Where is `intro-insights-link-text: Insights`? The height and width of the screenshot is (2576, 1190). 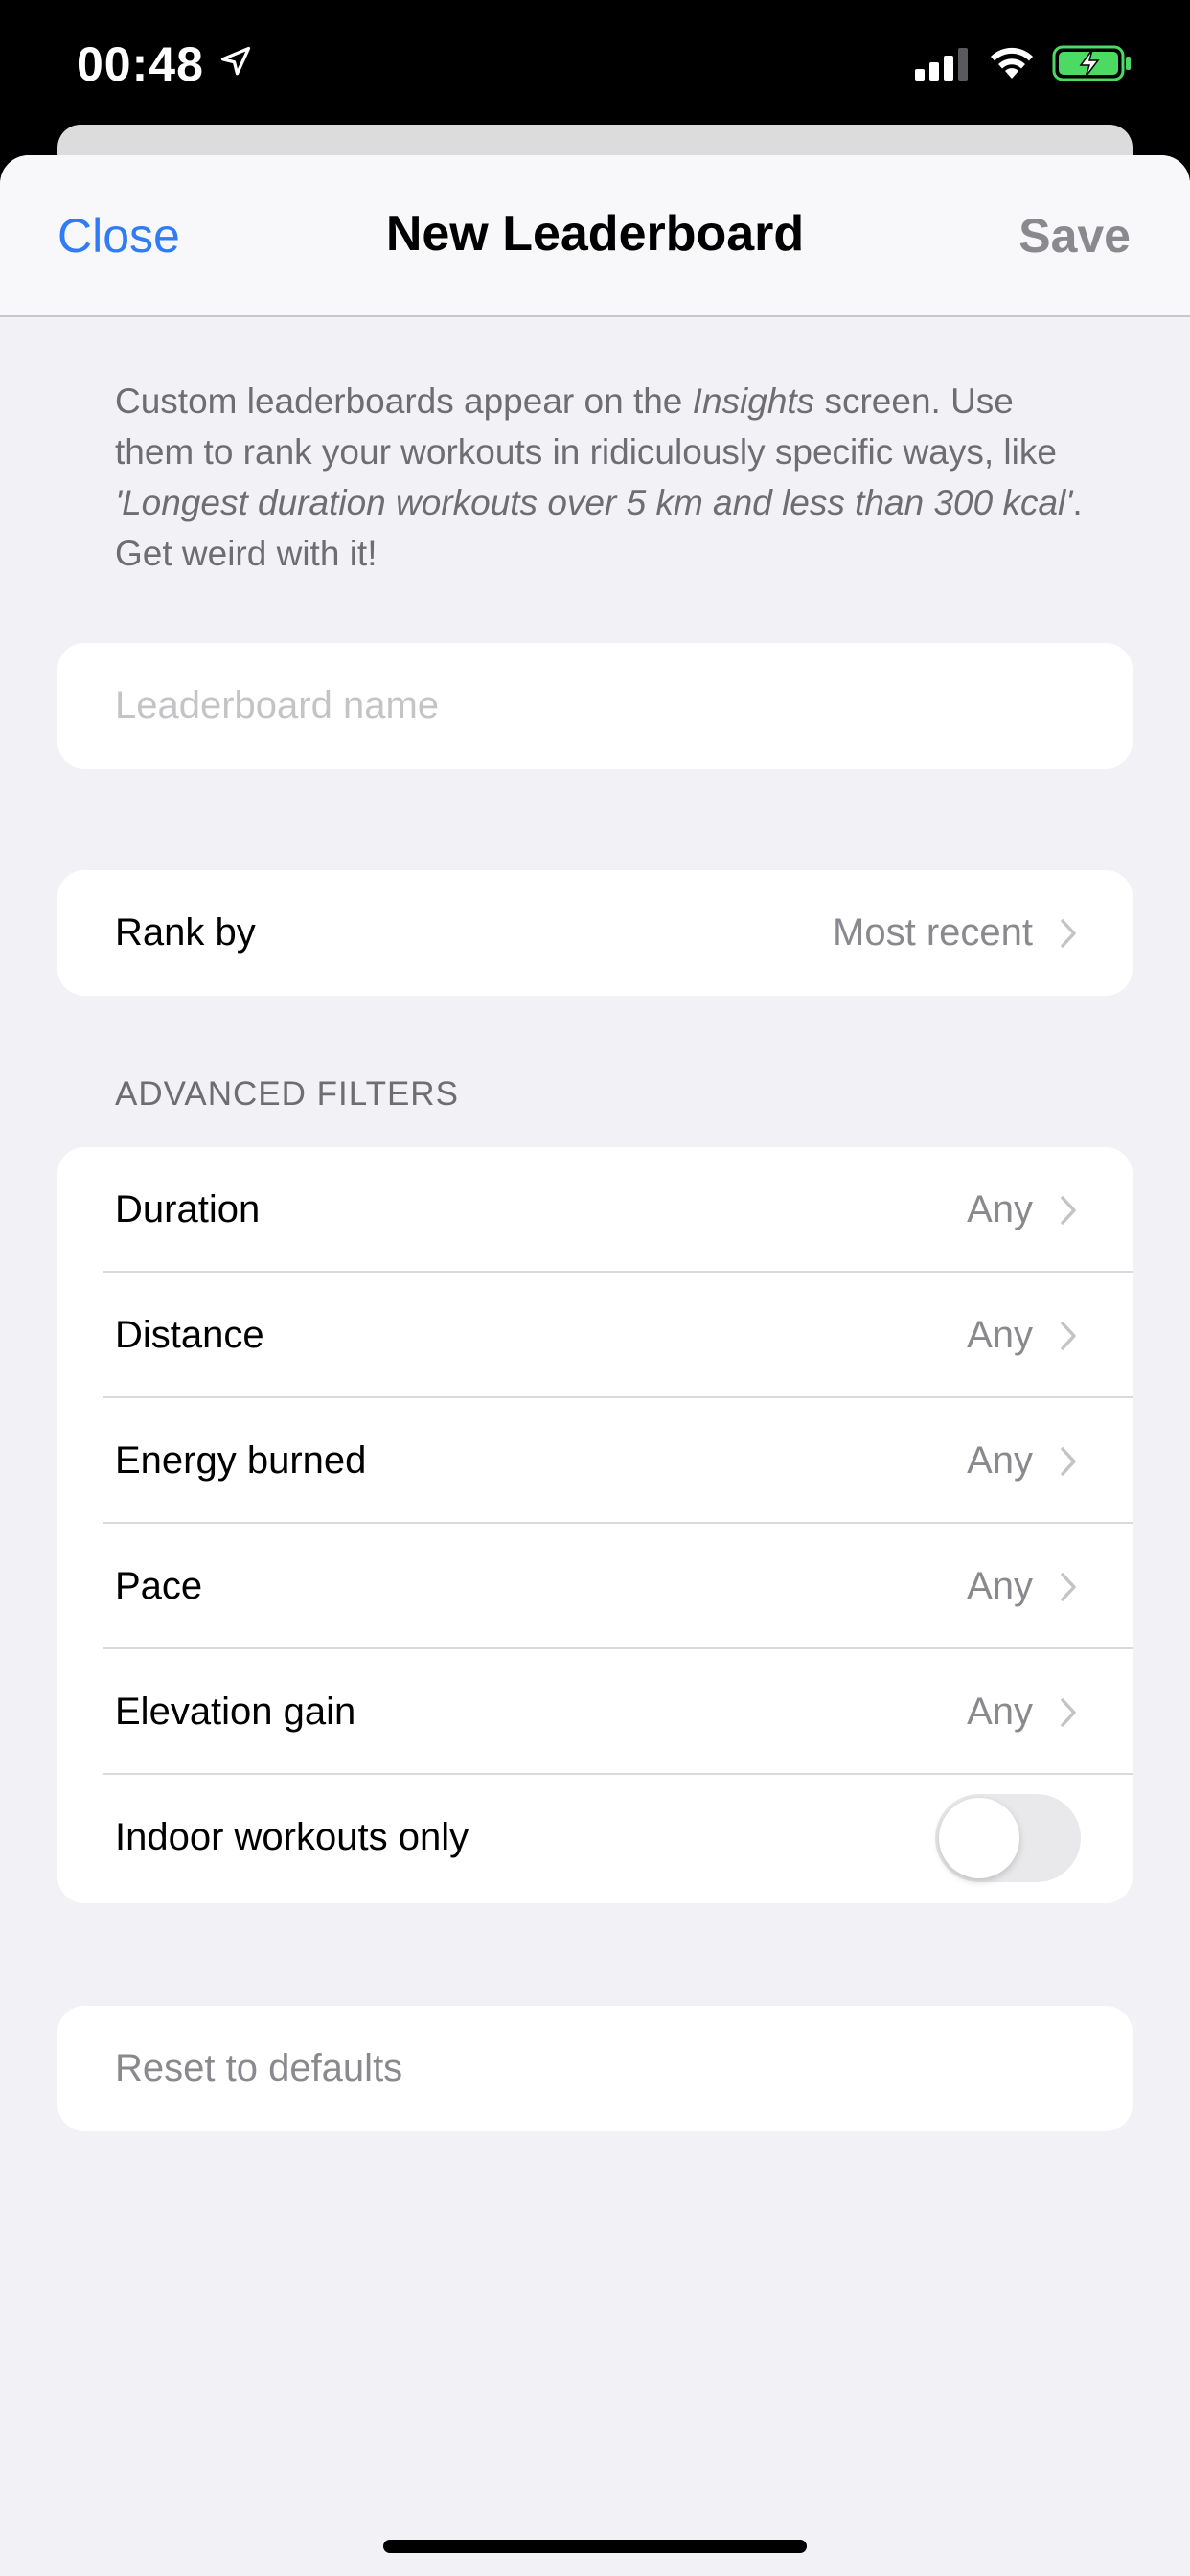
intro-insights-link-text: Insights is located at coordinates (754, 401).